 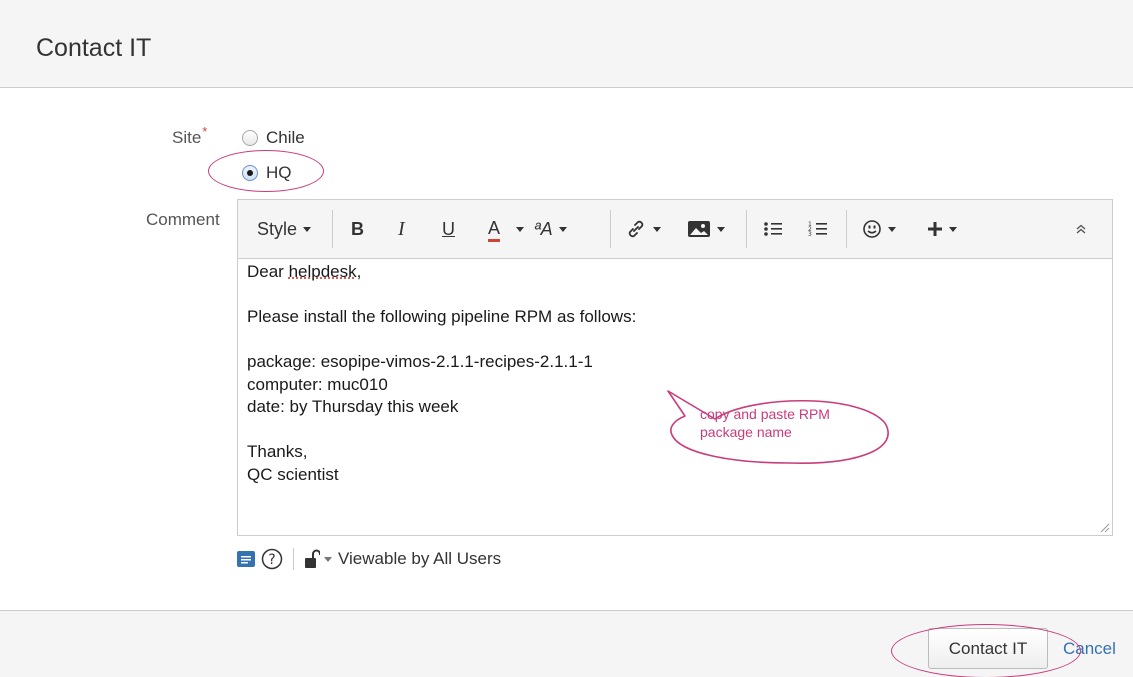 I want to click on required-mark: *, so click(x=204, y=131).